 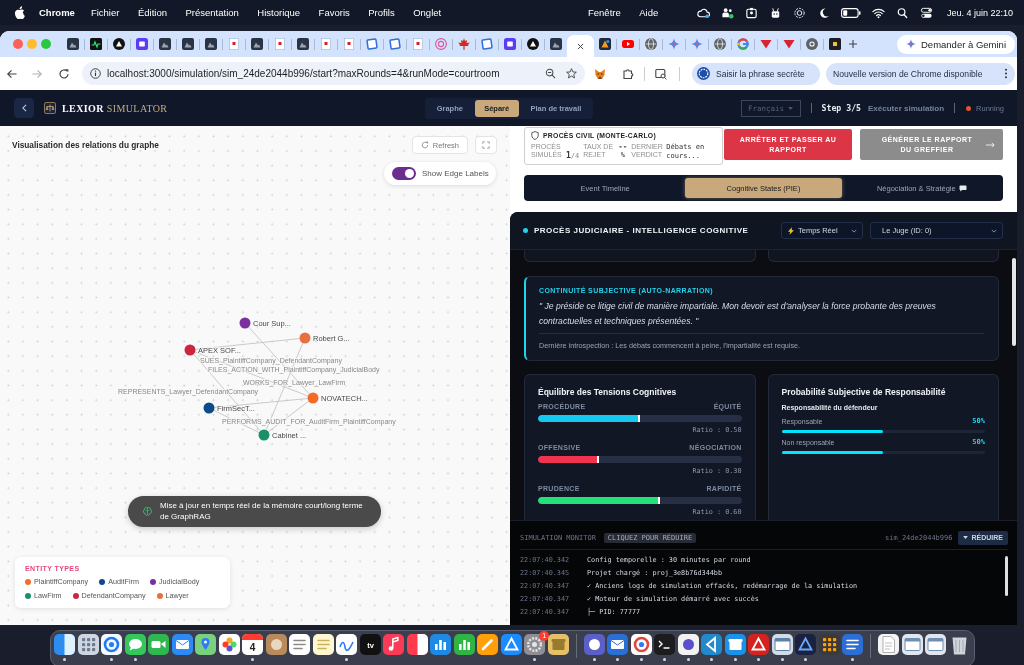 I want to click on calendar-icon: 4, so click(x=253, y=644).